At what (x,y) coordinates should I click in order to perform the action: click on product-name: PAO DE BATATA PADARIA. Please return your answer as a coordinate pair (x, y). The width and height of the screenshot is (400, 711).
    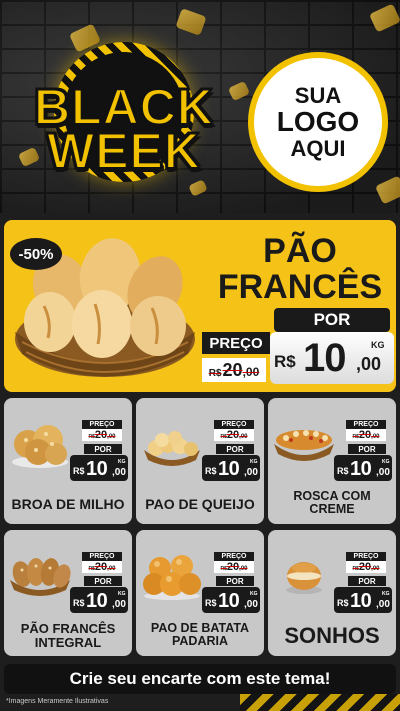
    Looking at the image, I should click on (200, 635).